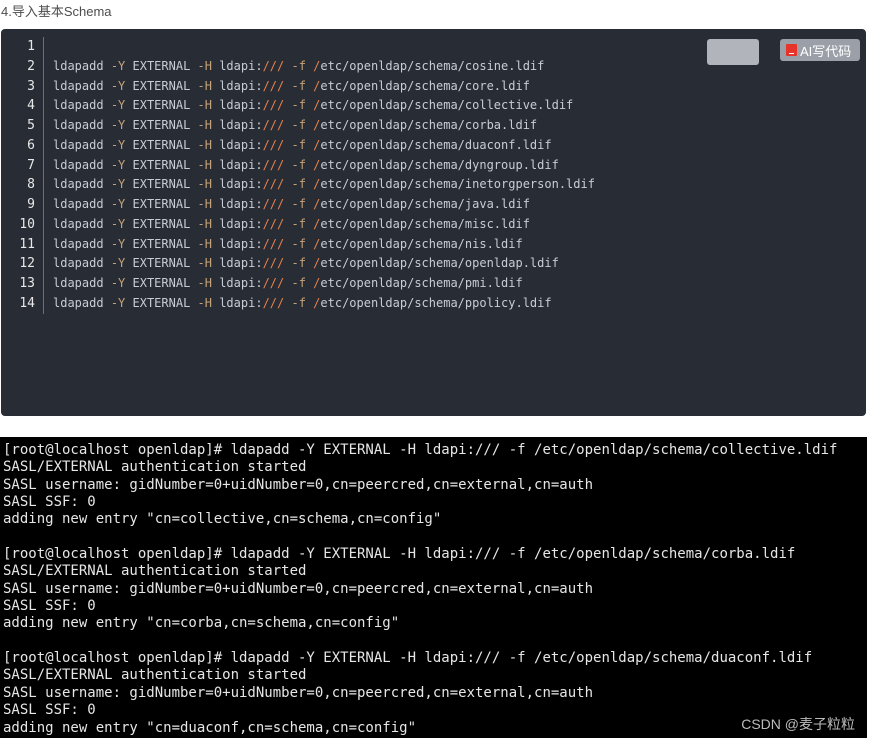  I want to click on line-number: 10, so click(27, 224).